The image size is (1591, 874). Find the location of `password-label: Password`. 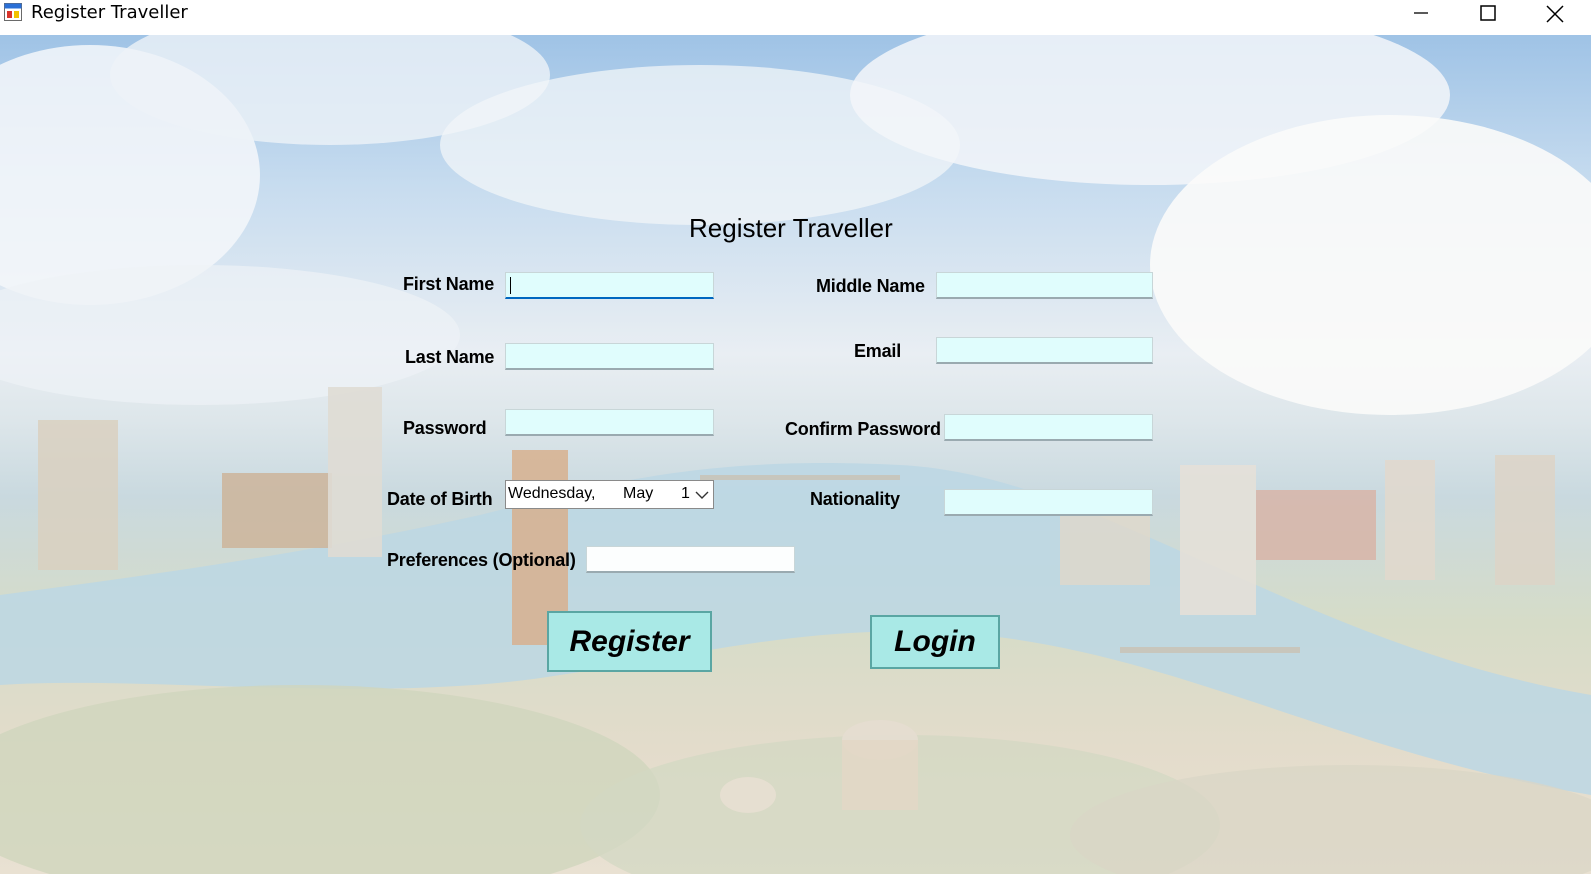

password-label: Password is located at coordinates (445, 428).